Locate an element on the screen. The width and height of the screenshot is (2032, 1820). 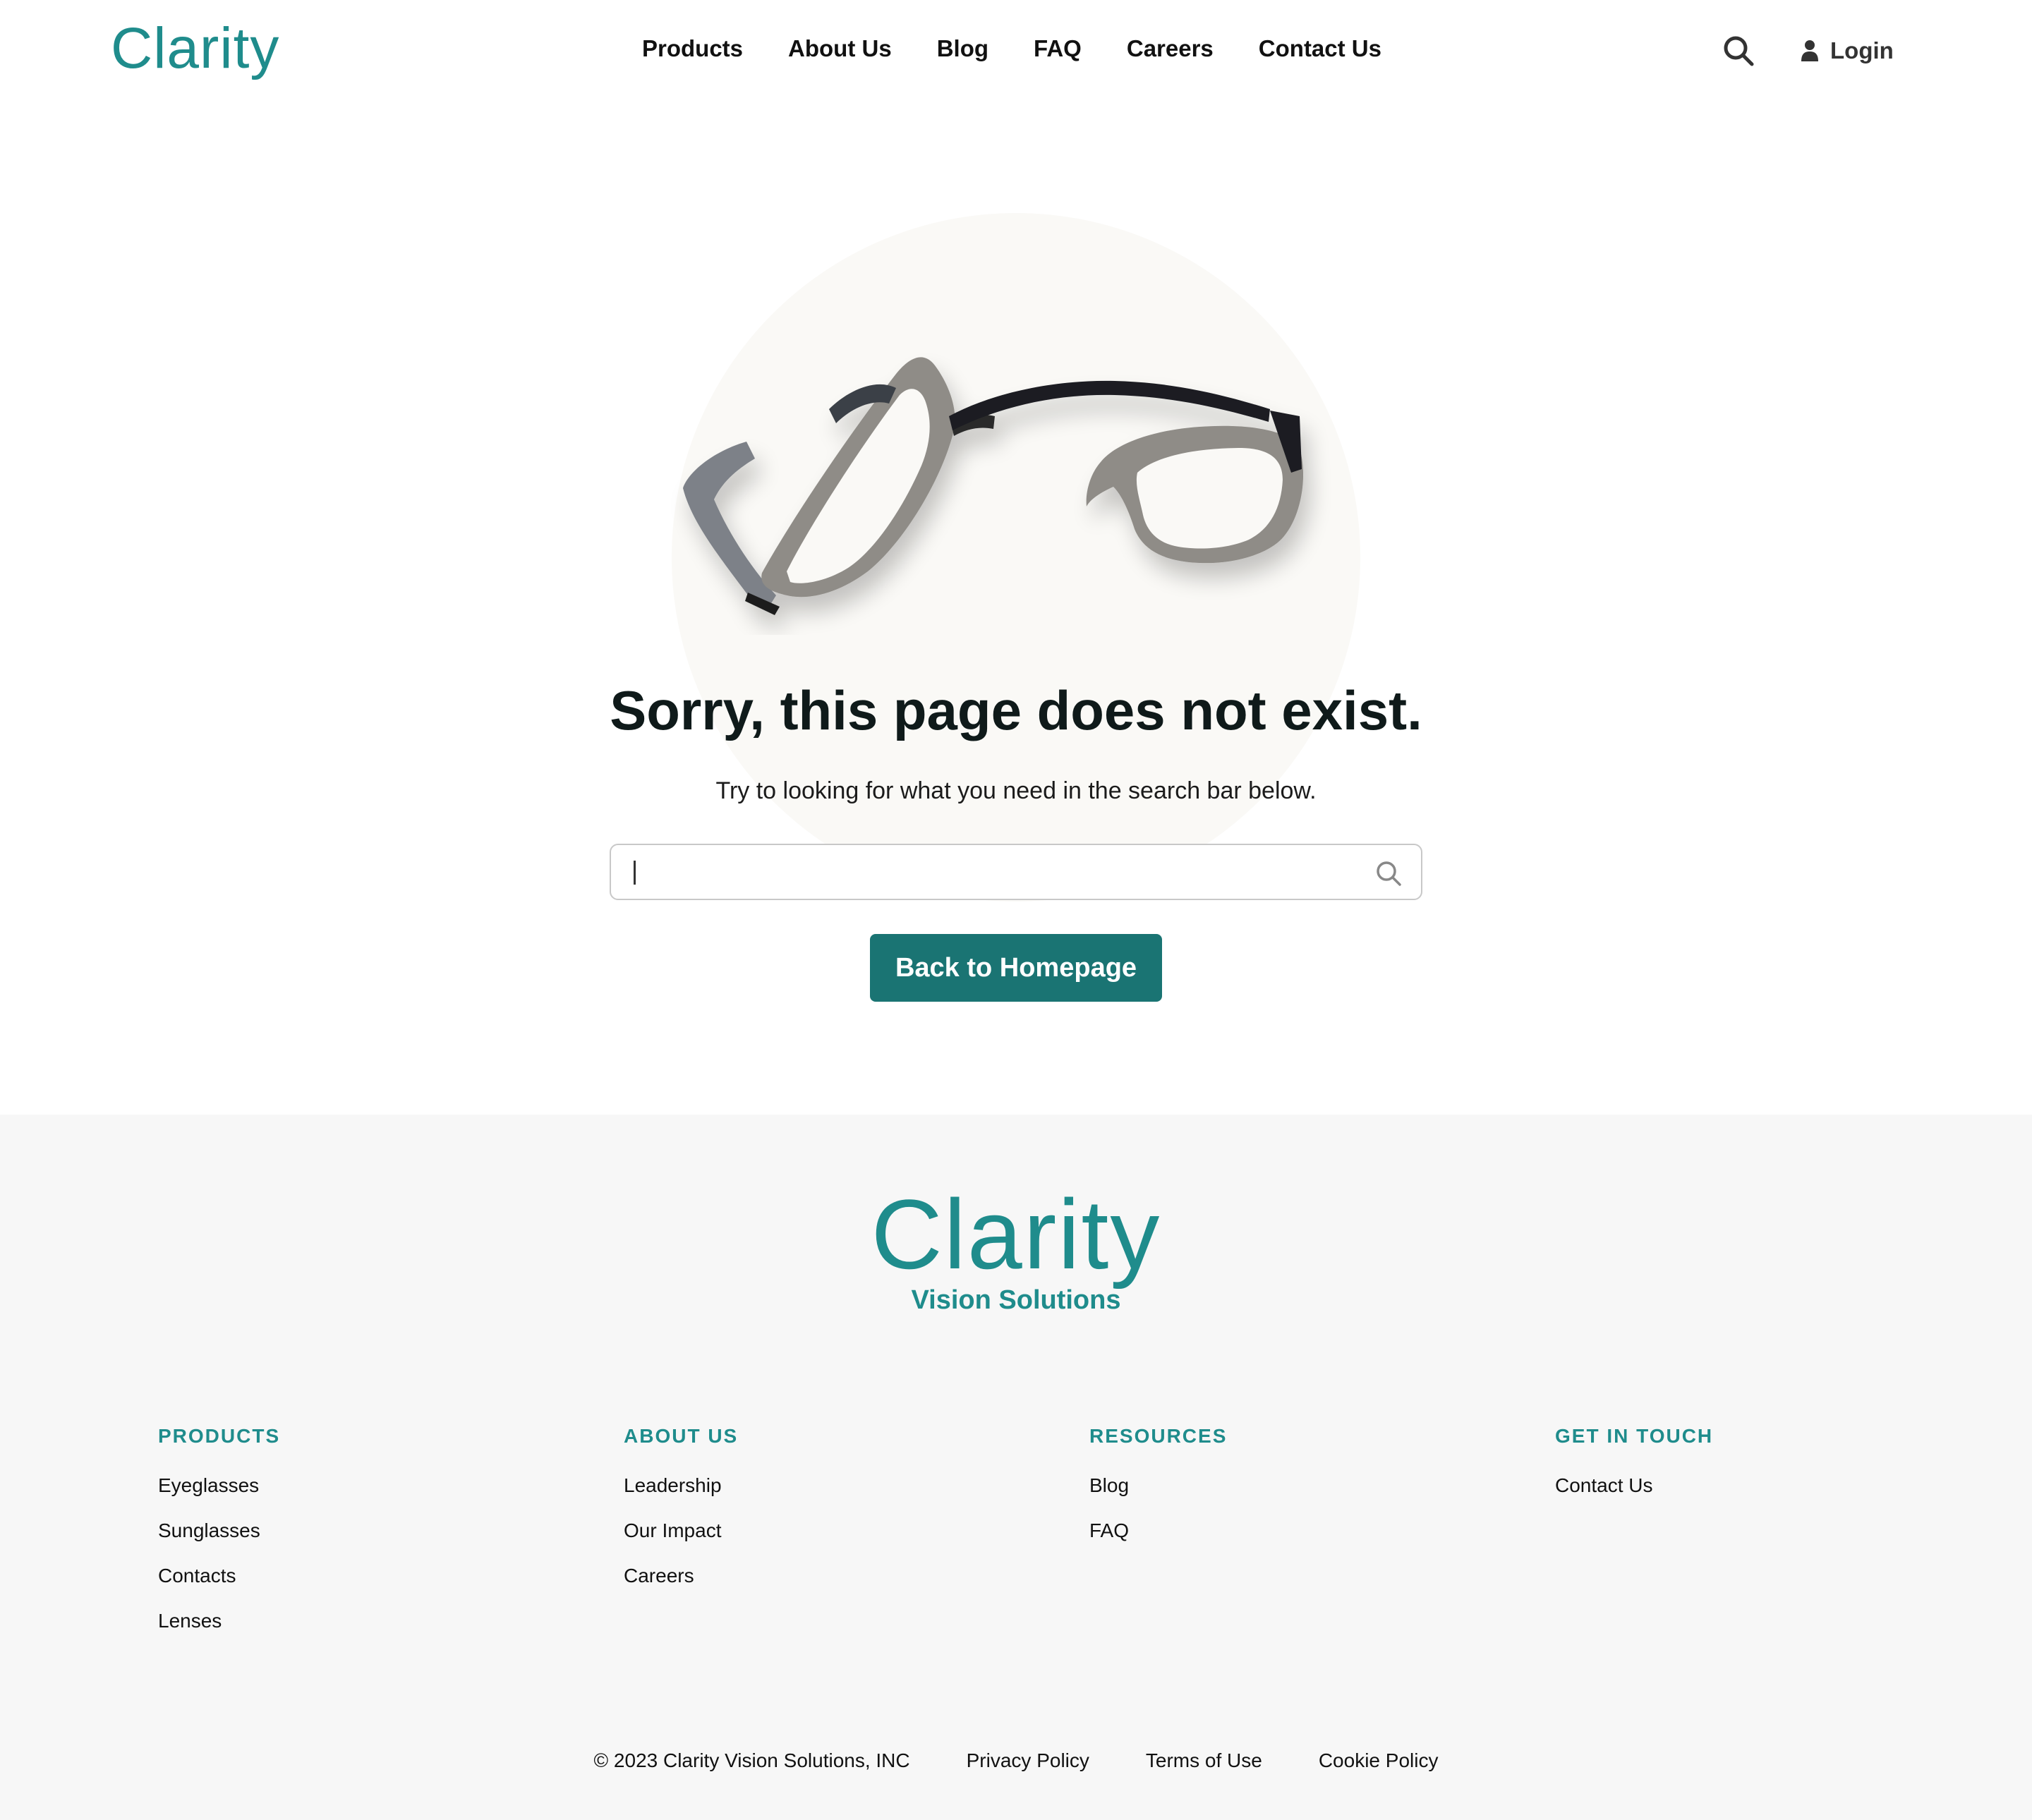
footer-heading: GET IN TOUCH is located at coordinates (1634, 1436).